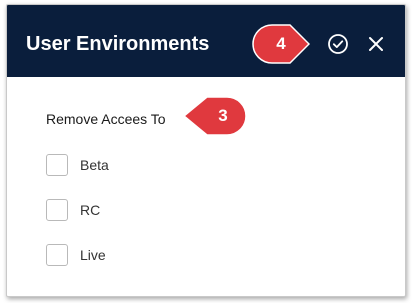 The height and width of the screenshot is (303, 413). I want to click on option-beta: Beta, so click(77, 165).